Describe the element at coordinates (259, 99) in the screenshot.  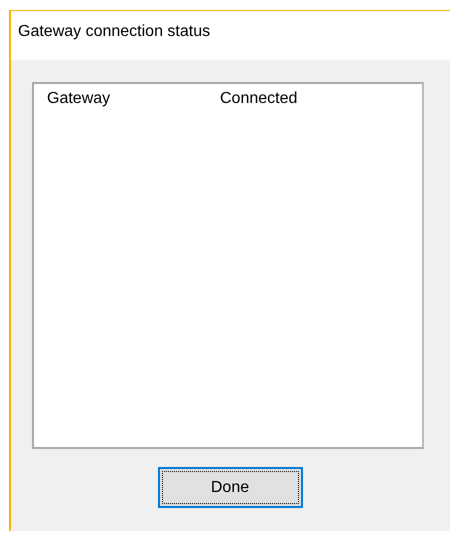
I see `connection-status: Connected` at that location.